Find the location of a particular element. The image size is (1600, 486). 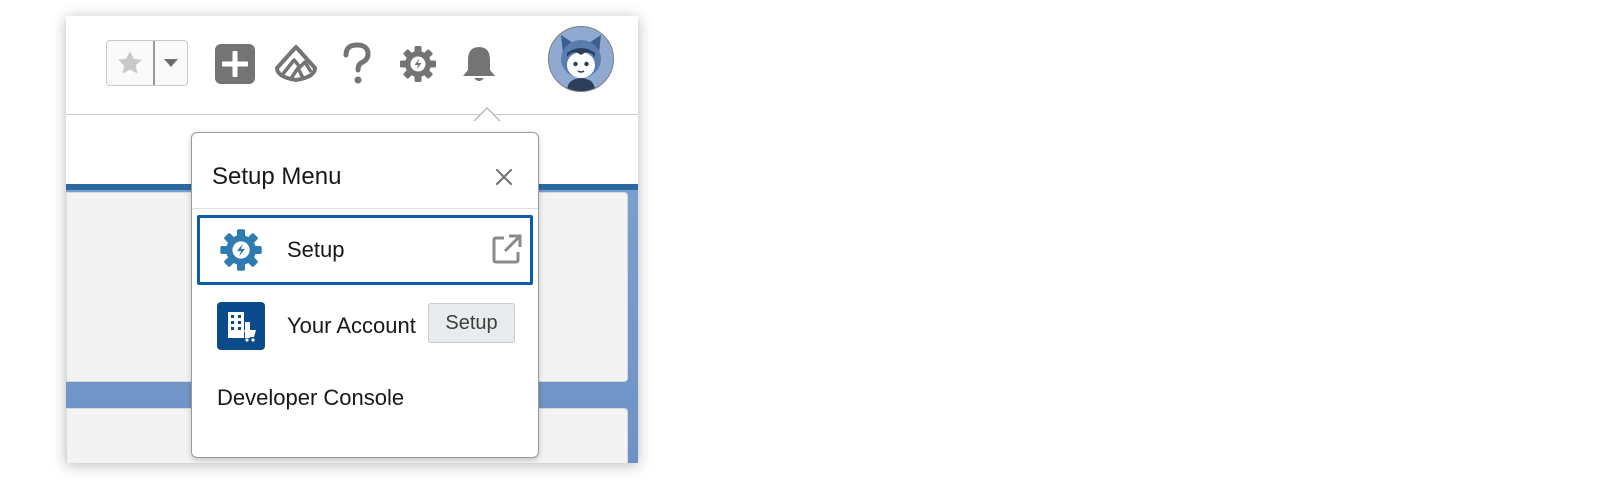

help-icon is located at coordinates (357, 63).